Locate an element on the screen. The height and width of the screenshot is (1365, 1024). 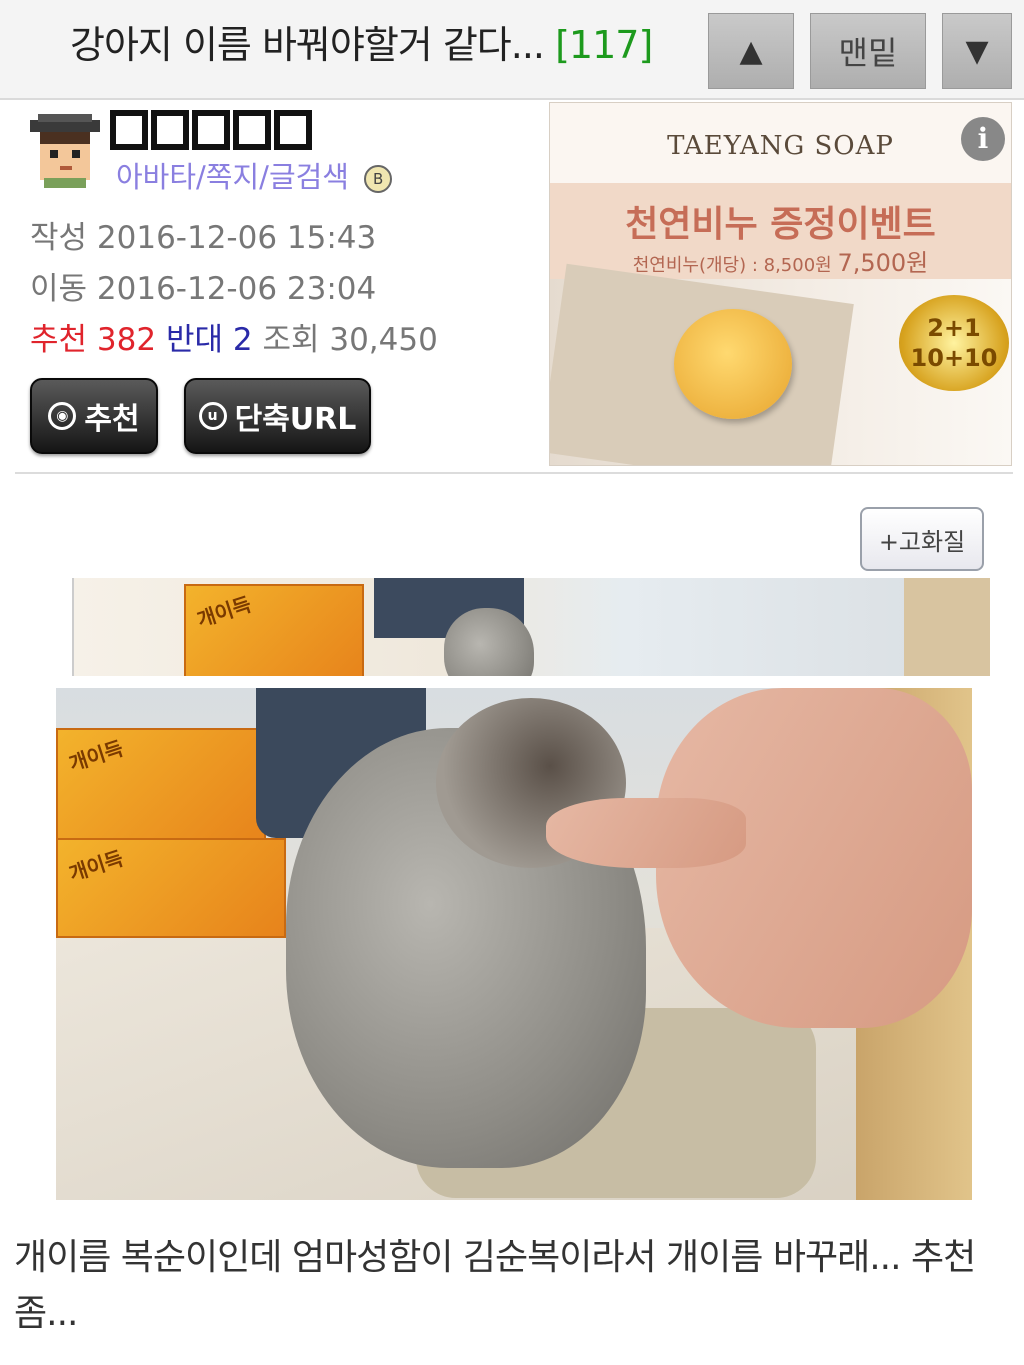
oppose-label: 반대 is located at coordinates (194, 340).